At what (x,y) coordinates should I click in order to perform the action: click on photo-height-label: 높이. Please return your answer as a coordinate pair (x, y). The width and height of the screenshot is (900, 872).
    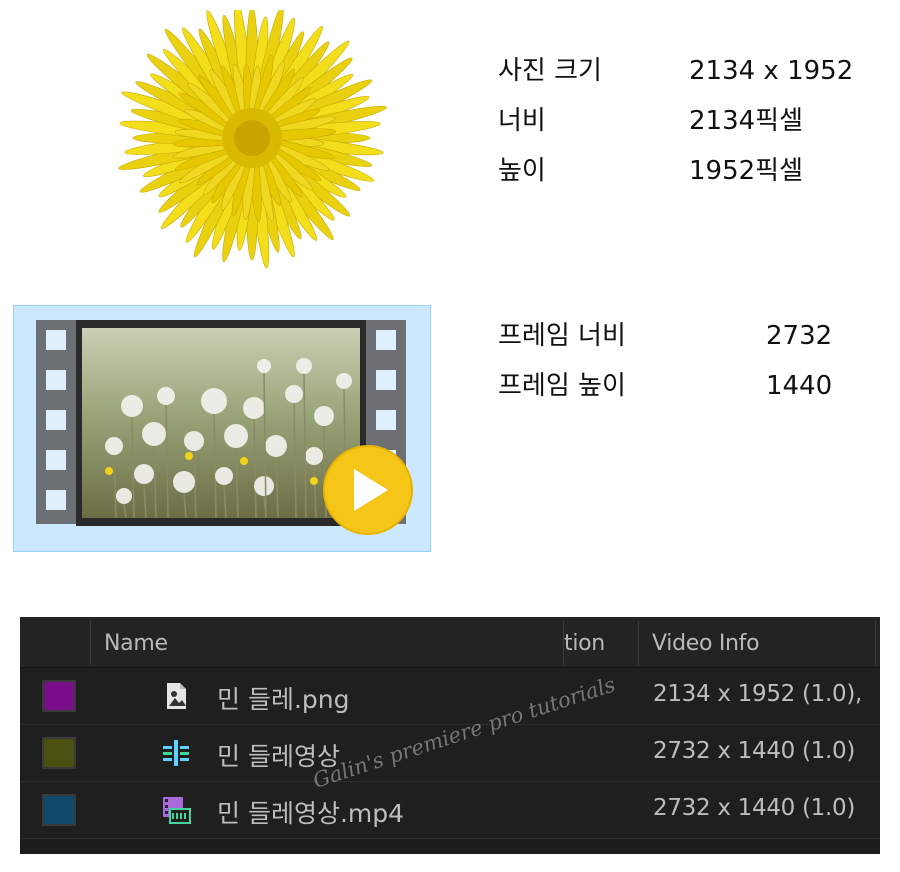
    Looking at the image, I should click on (522, 171).